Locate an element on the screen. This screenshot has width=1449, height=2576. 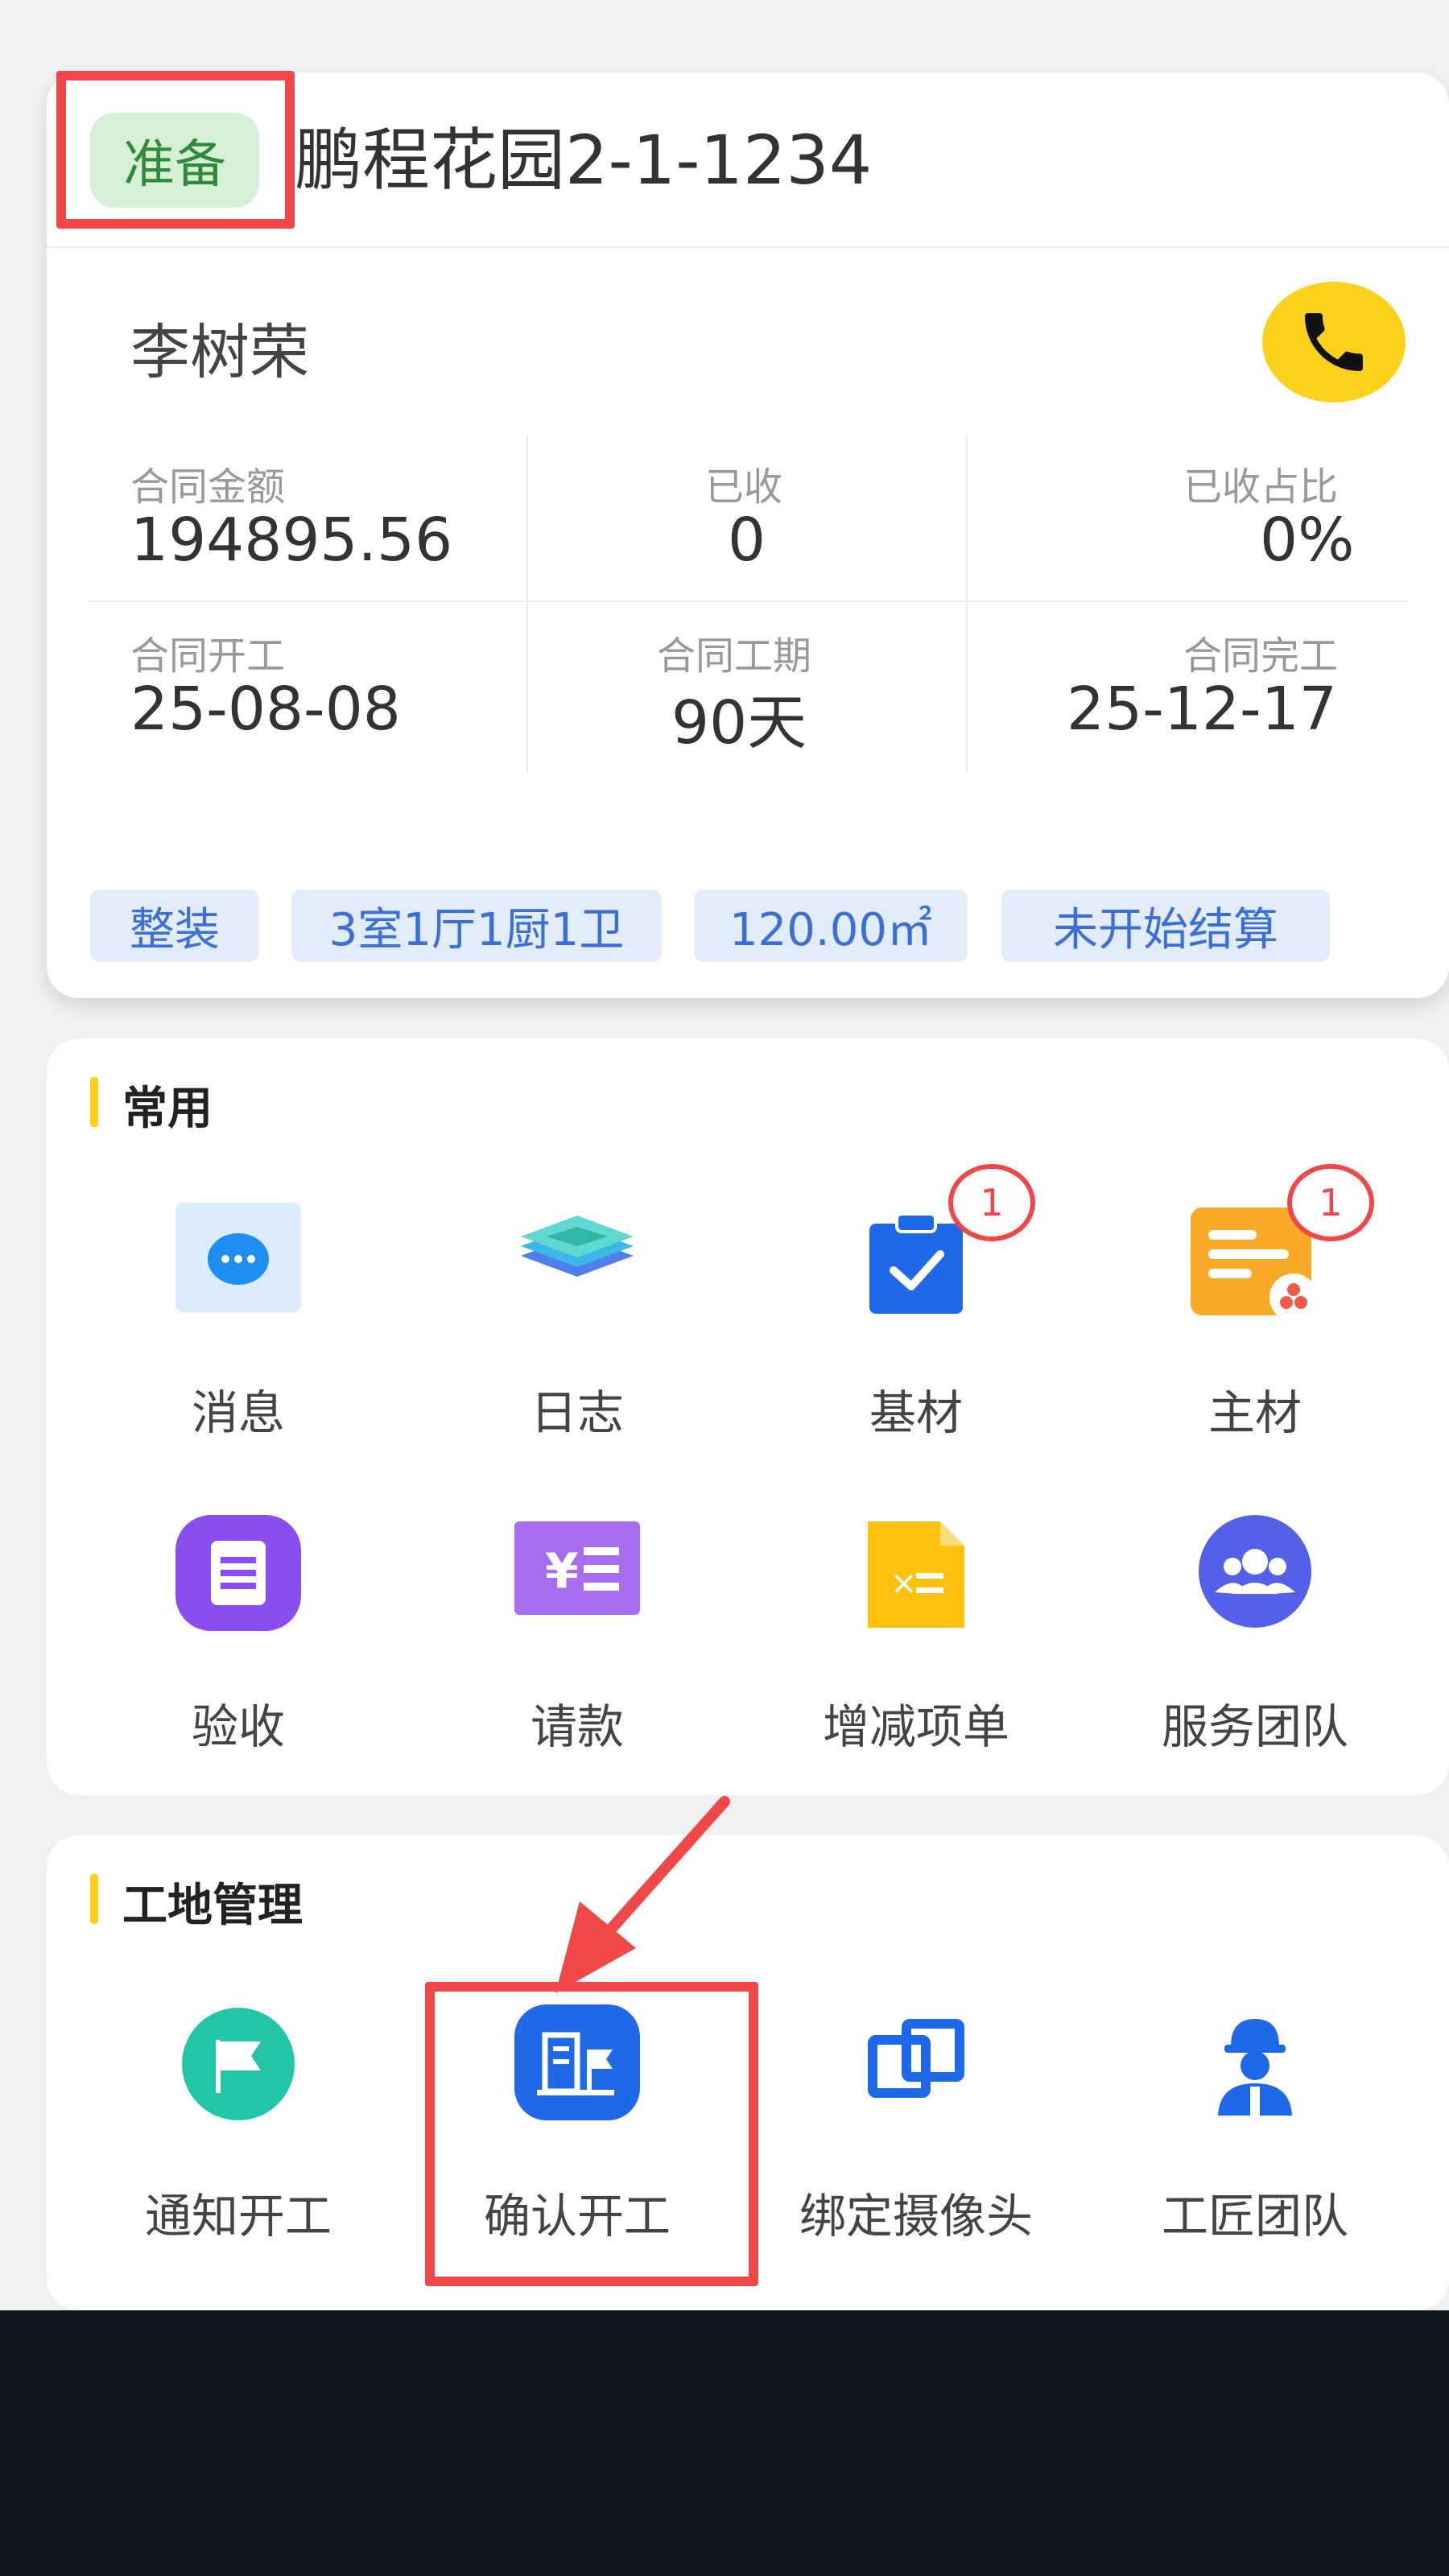
confirm-start-highlight-box is located at coordinates (591, 2134).